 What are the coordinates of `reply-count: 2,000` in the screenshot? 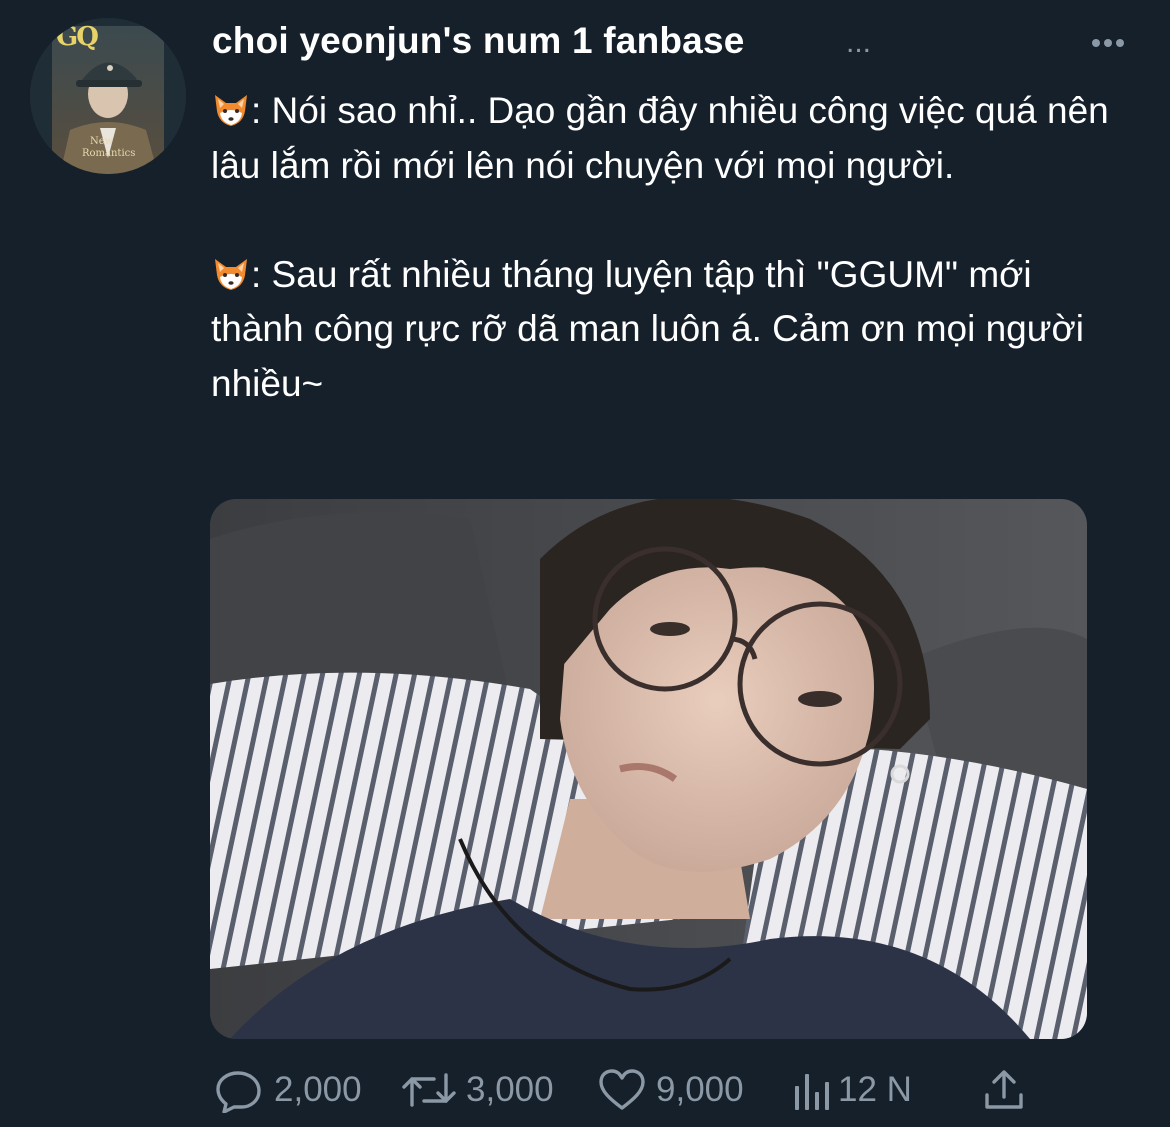 It's located at (318, 1089).